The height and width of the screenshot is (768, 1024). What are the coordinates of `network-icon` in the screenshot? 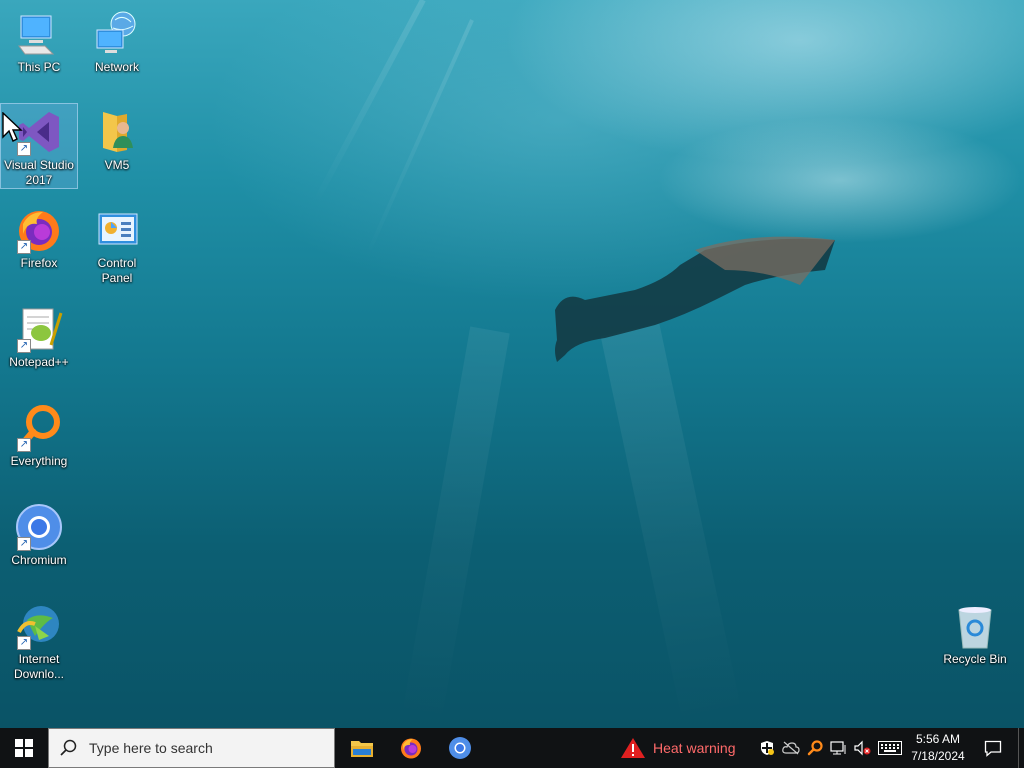 It's located at (117, 34).